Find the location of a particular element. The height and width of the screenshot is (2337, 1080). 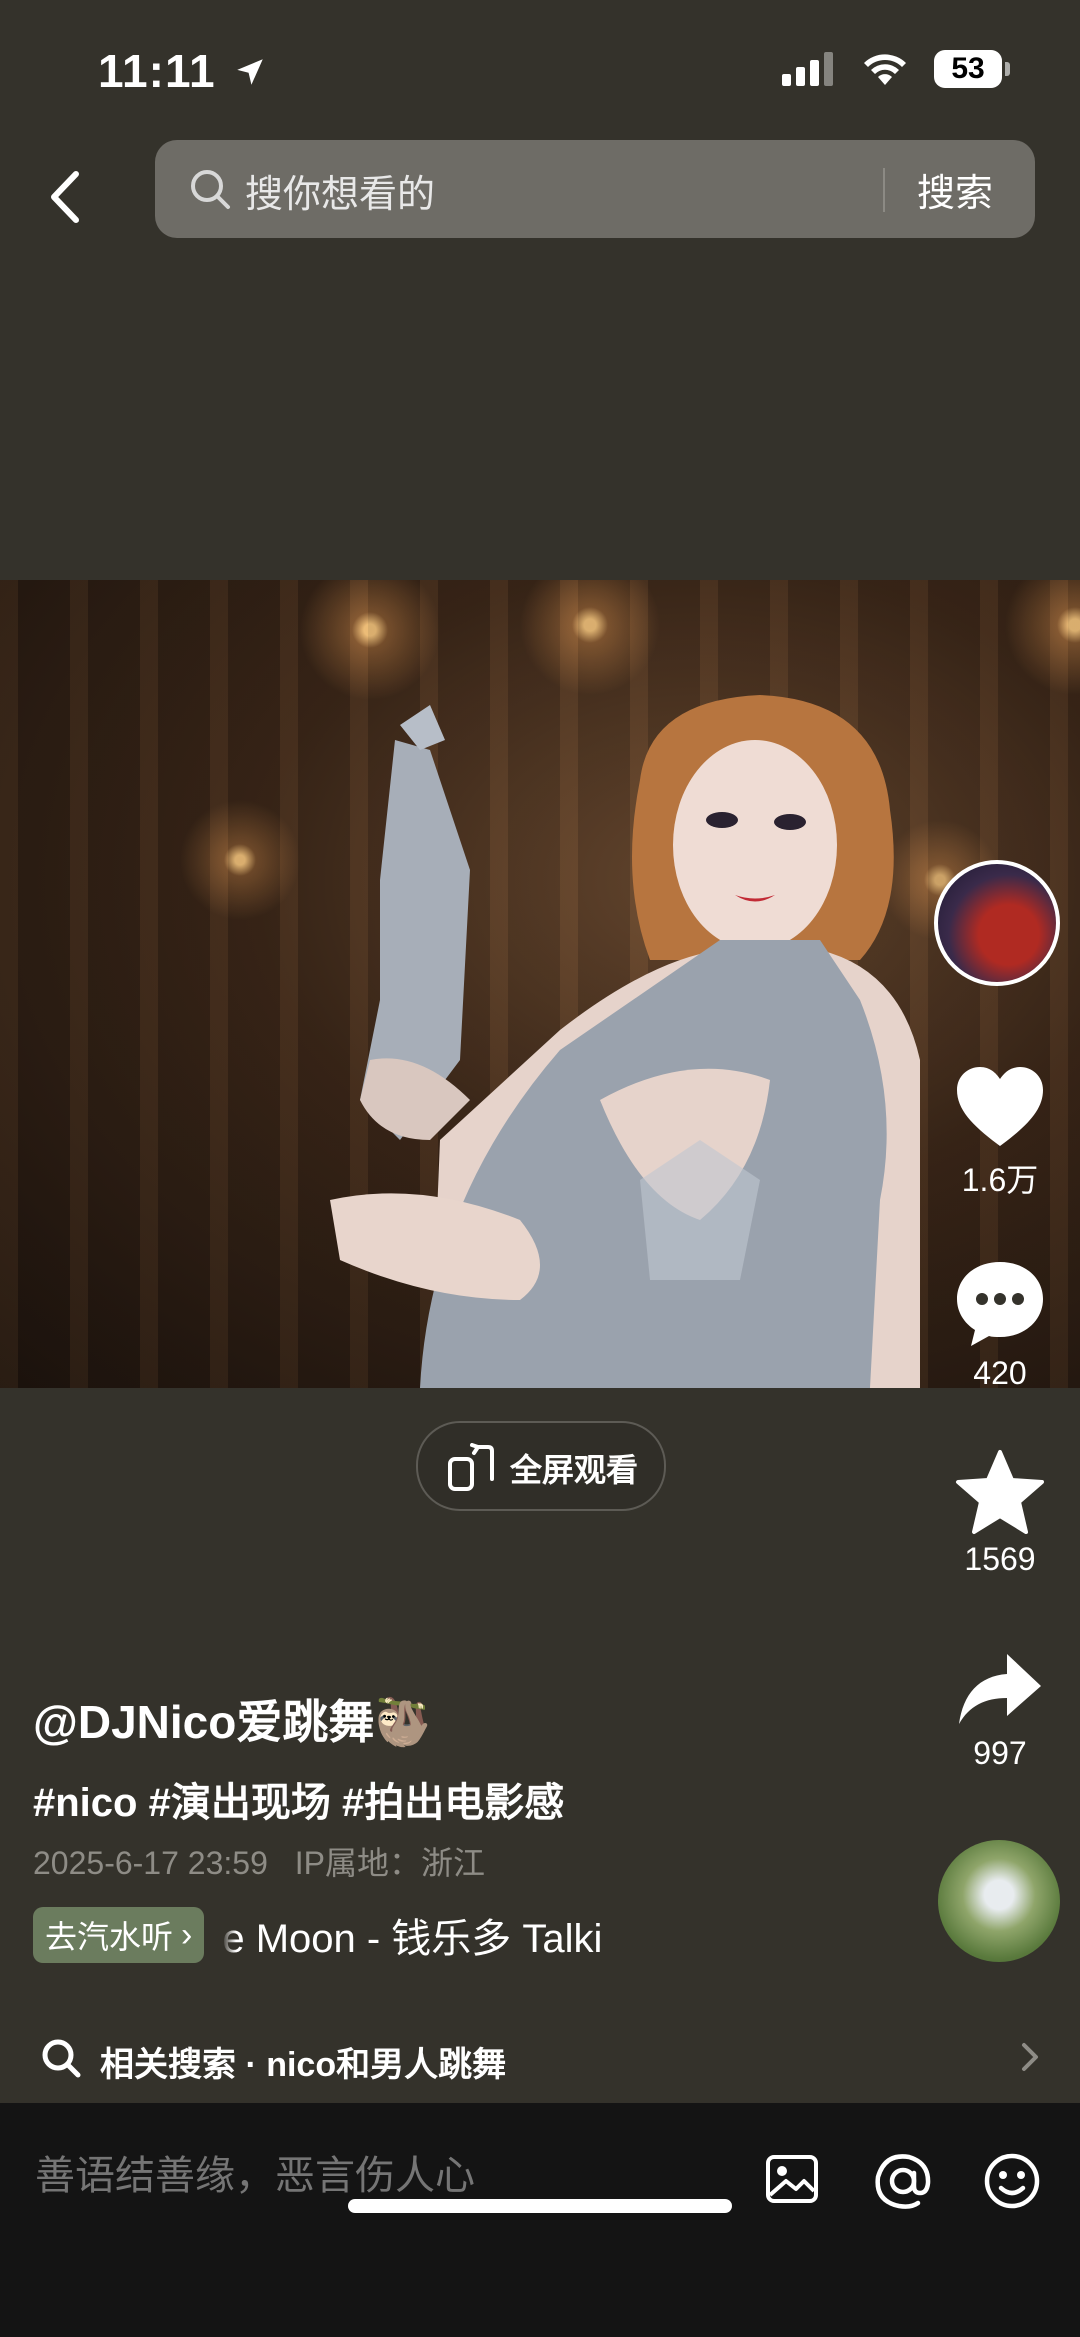

chevron-right-icon is located at coordinates (1030, 2057).